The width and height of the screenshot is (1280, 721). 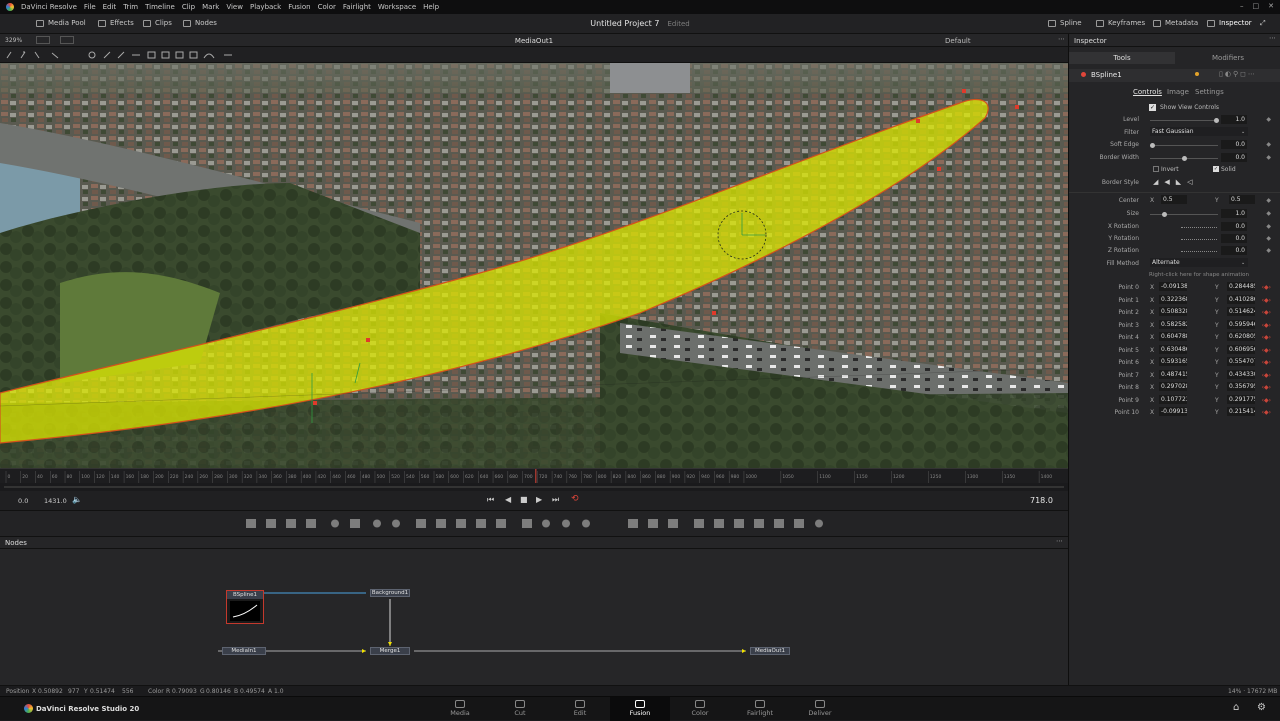 I want to click on play-reverse-icon: ◀, so click(x=508, y=499).